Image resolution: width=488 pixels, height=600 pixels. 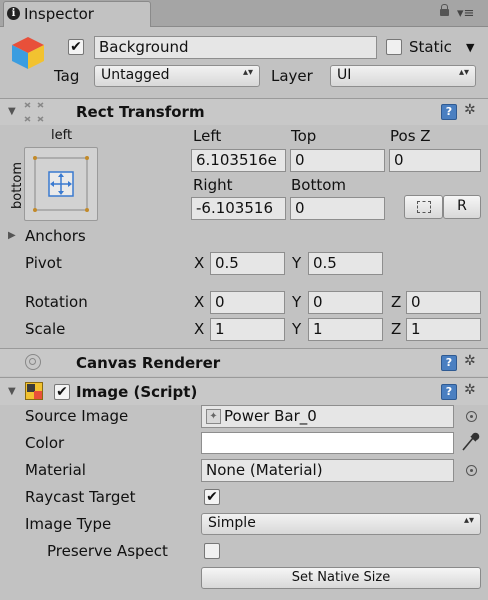 What do you see at coordinates (45, 329) in the screenshot?
I see `scale-label: Scale` at bounding box center [45, 329].